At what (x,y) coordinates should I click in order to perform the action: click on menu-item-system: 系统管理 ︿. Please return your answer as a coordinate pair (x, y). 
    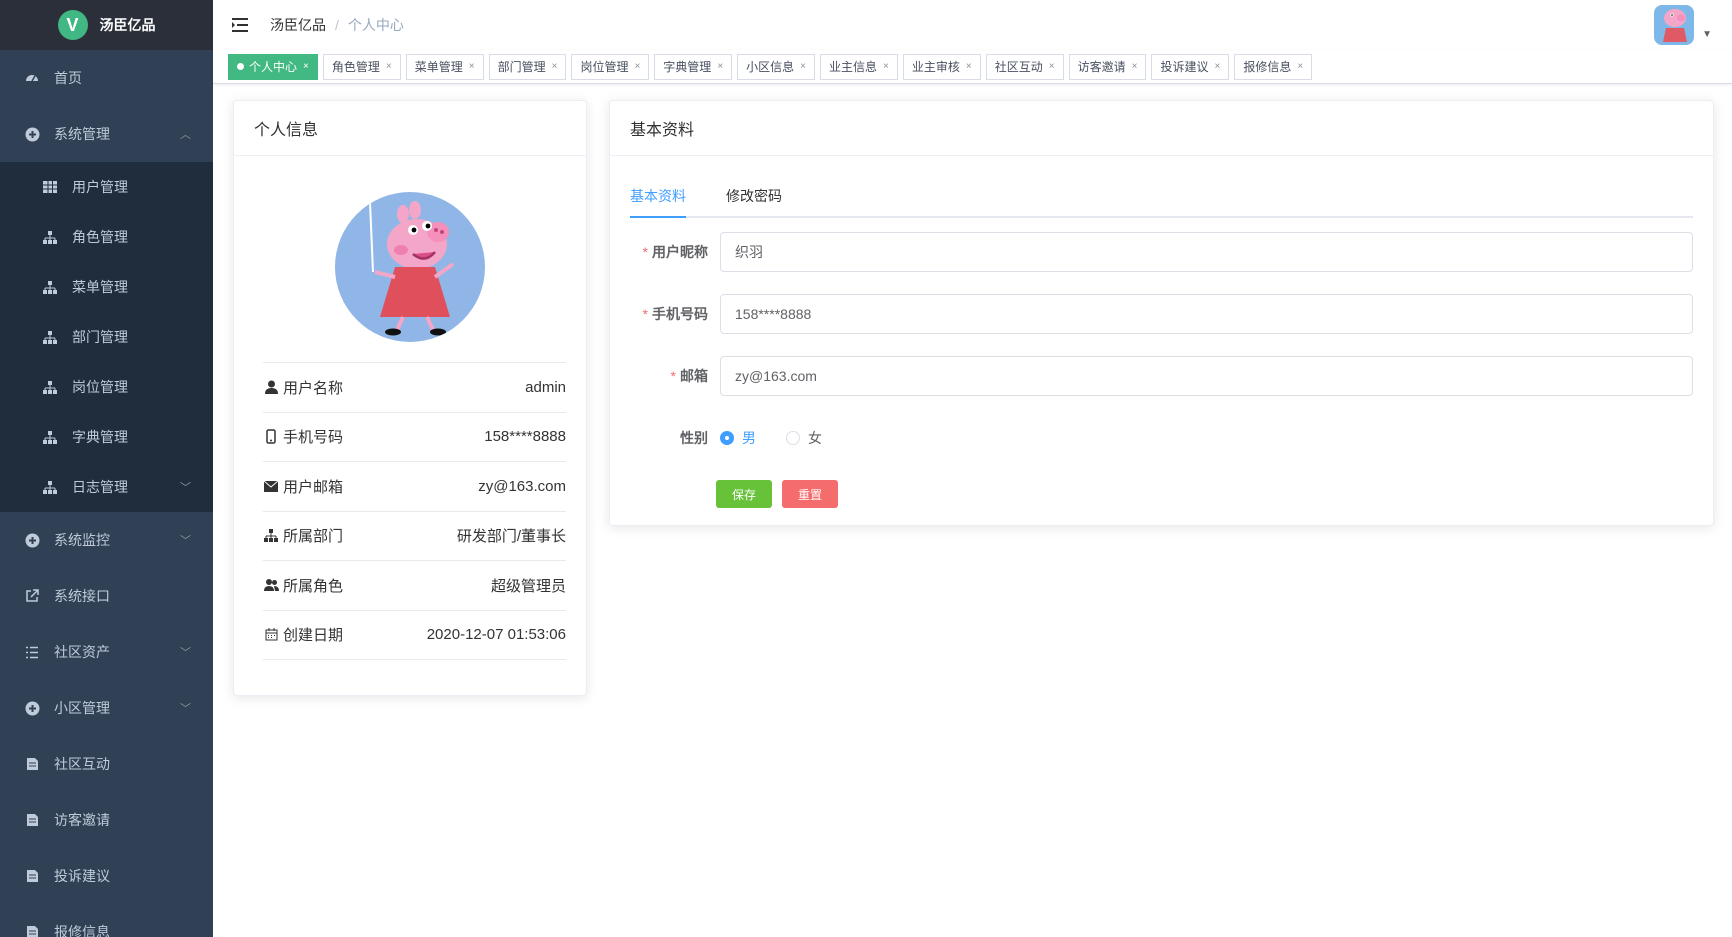
    Looking at the image, I should click on (106, 134).